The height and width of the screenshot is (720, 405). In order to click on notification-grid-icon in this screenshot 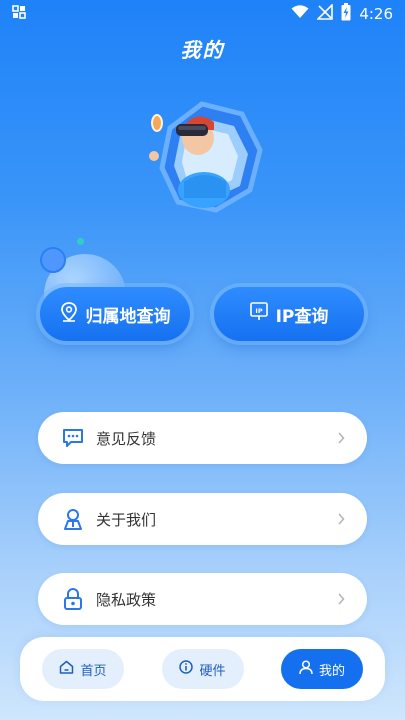, I will do `click(19, 14)`.